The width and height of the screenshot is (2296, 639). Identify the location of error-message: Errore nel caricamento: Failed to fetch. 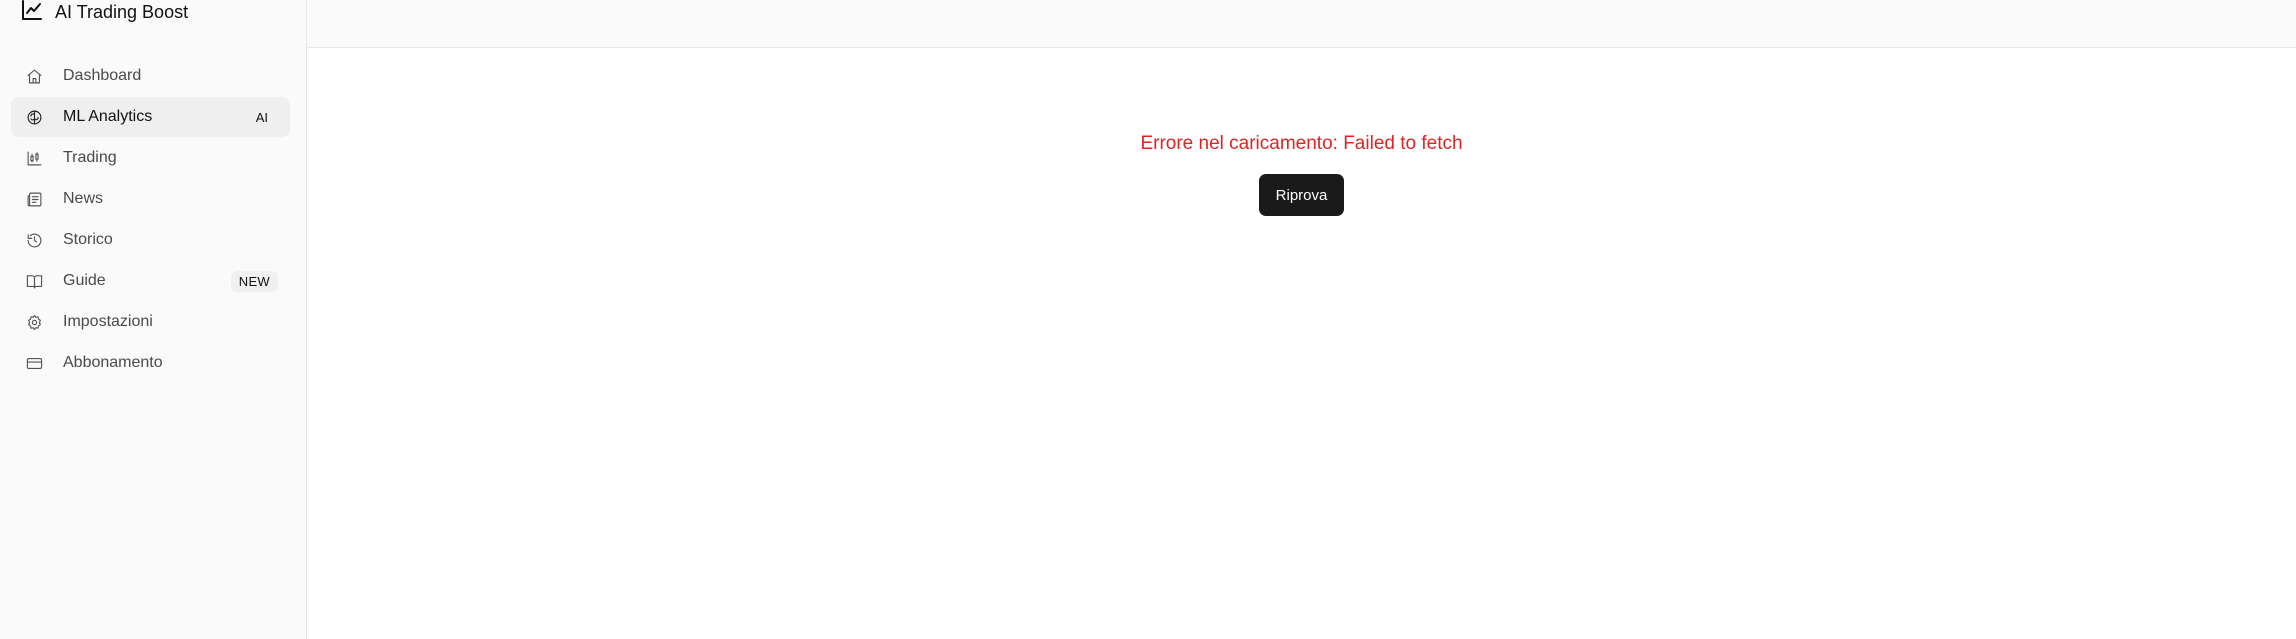
(1301, 143).